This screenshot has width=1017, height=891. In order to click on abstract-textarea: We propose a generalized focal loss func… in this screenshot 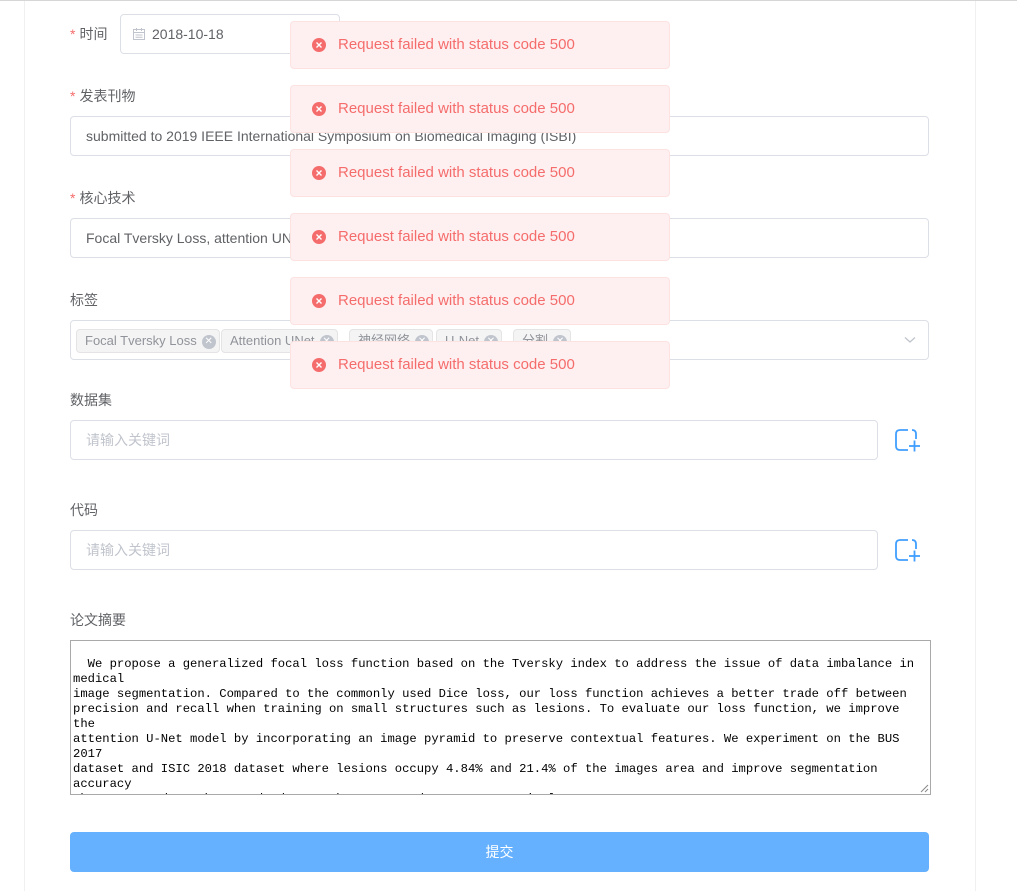, I will do `click(500, 717)`.